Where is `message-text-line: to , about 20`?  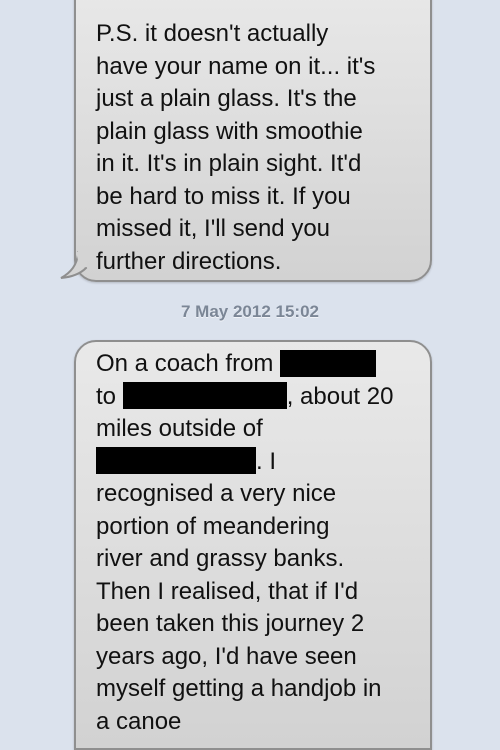
message-text-line: to , about 20 is located at coordinates (254, 397).